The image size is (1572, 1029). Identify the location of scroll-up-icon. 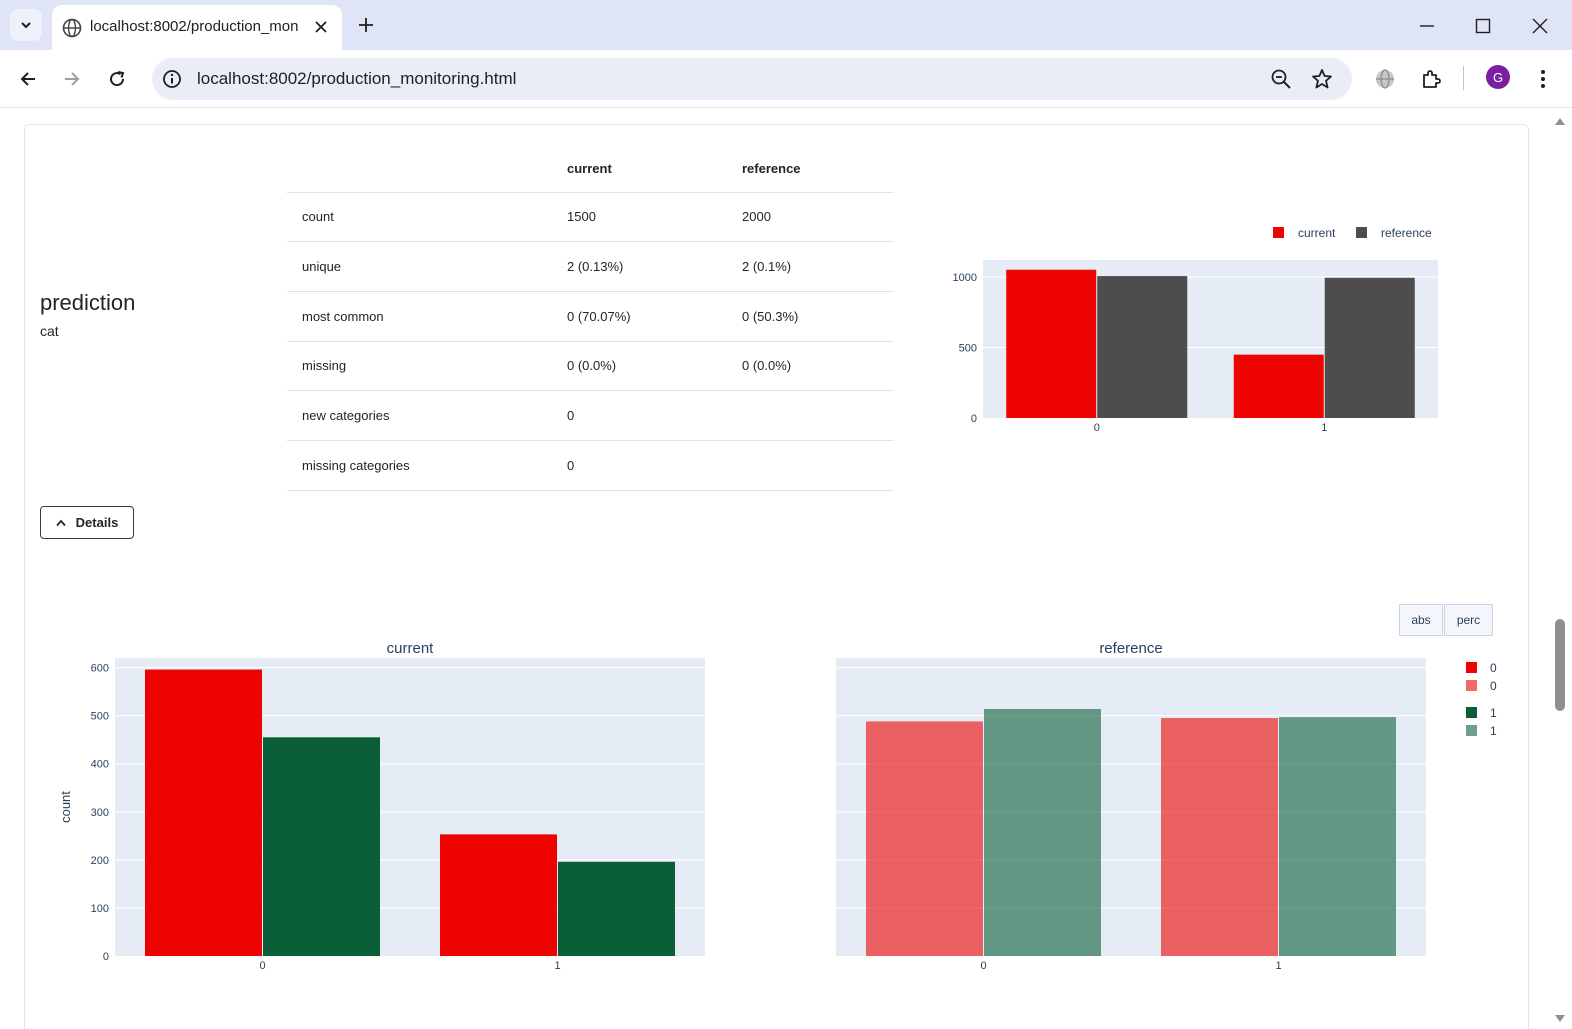
(1560, 122).